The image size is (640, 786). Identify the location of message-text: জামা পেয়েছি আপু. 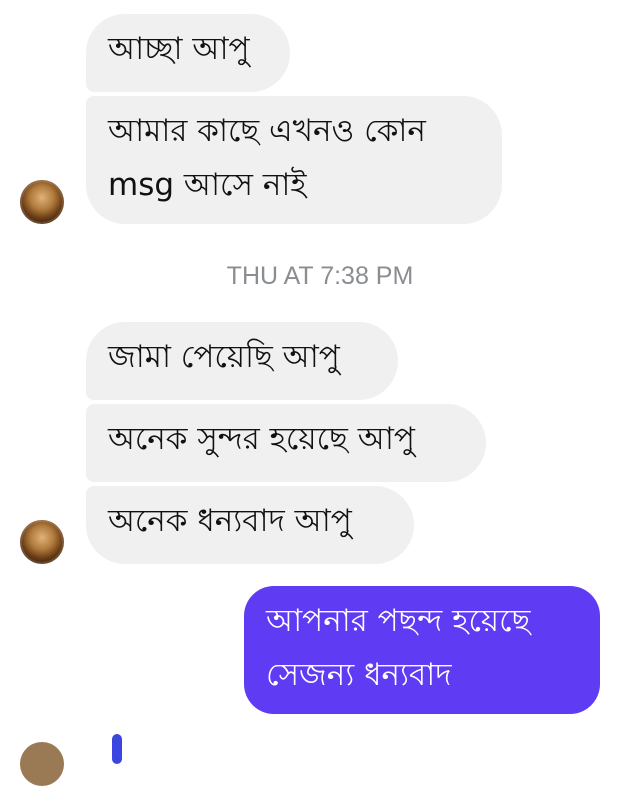
(224, 357).